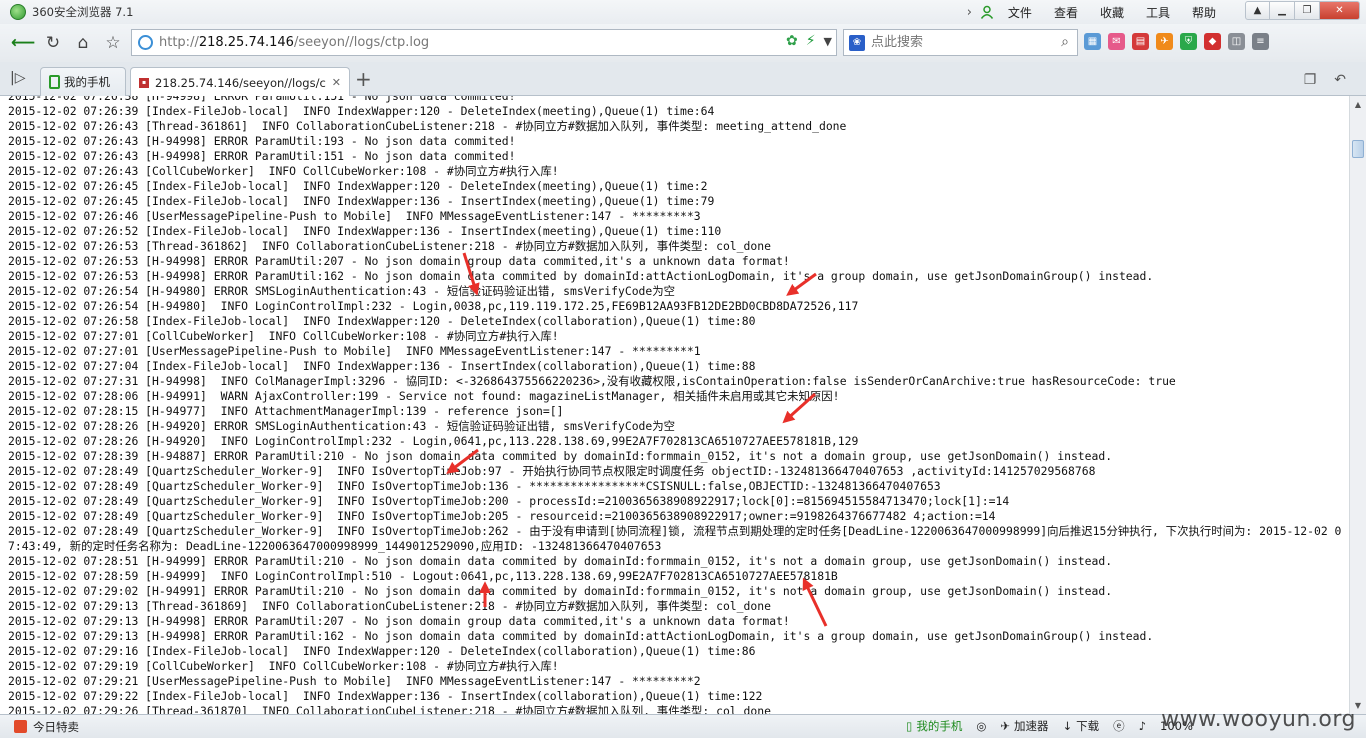 The height and width of the screenshot is (738, 1366). I want to click on scroll-up-icon: ▲, so click(1358, 104).